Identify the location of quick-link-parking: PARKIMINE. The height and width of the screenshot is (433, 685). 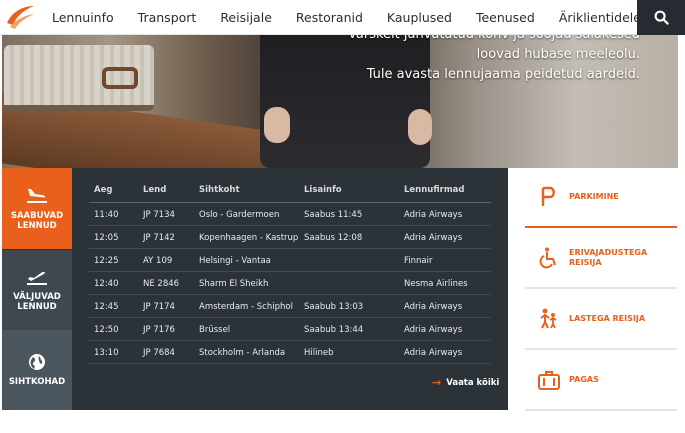
(601, 198).